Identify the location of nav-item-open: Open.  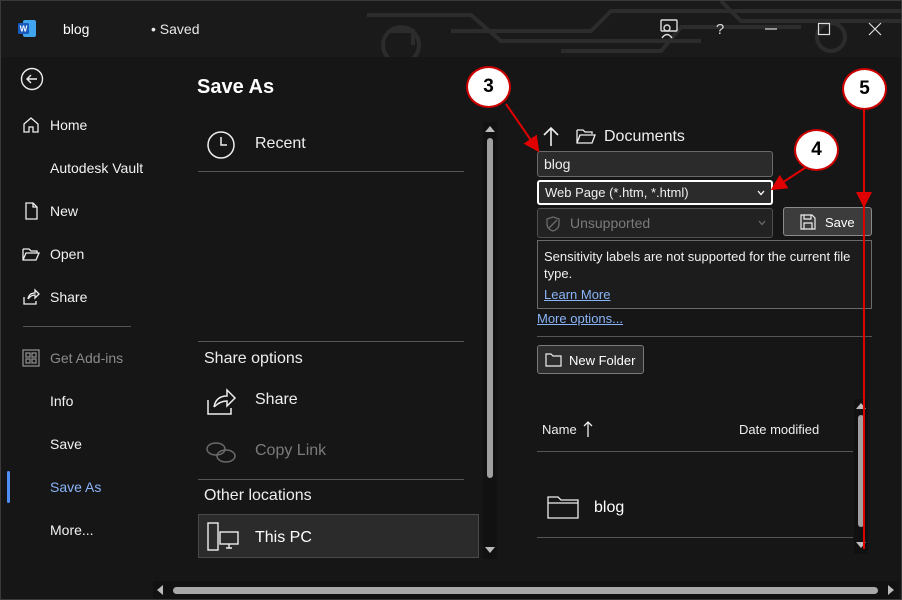
(76, 254).